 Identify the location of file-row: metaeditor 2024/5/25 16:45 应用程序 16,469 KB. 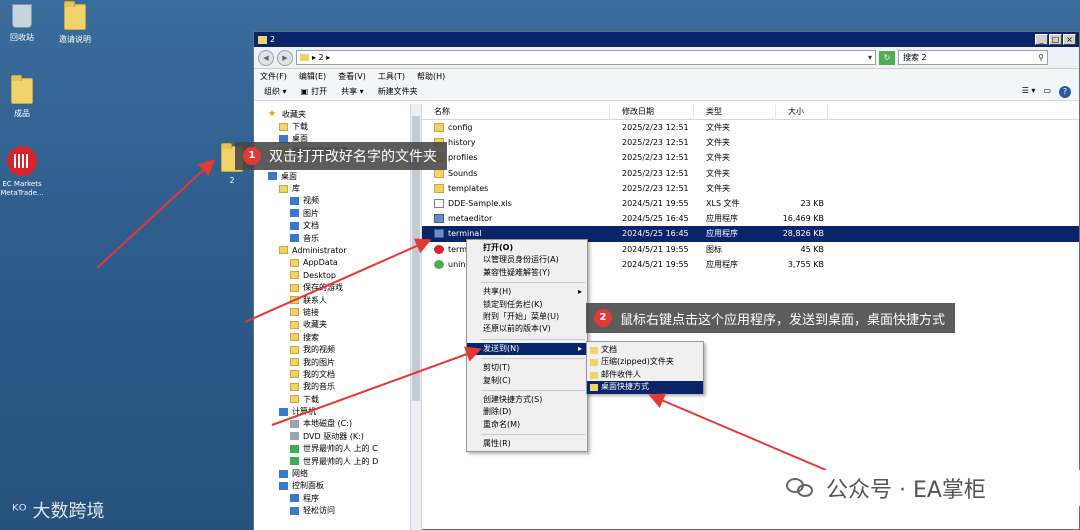
(750, 218).